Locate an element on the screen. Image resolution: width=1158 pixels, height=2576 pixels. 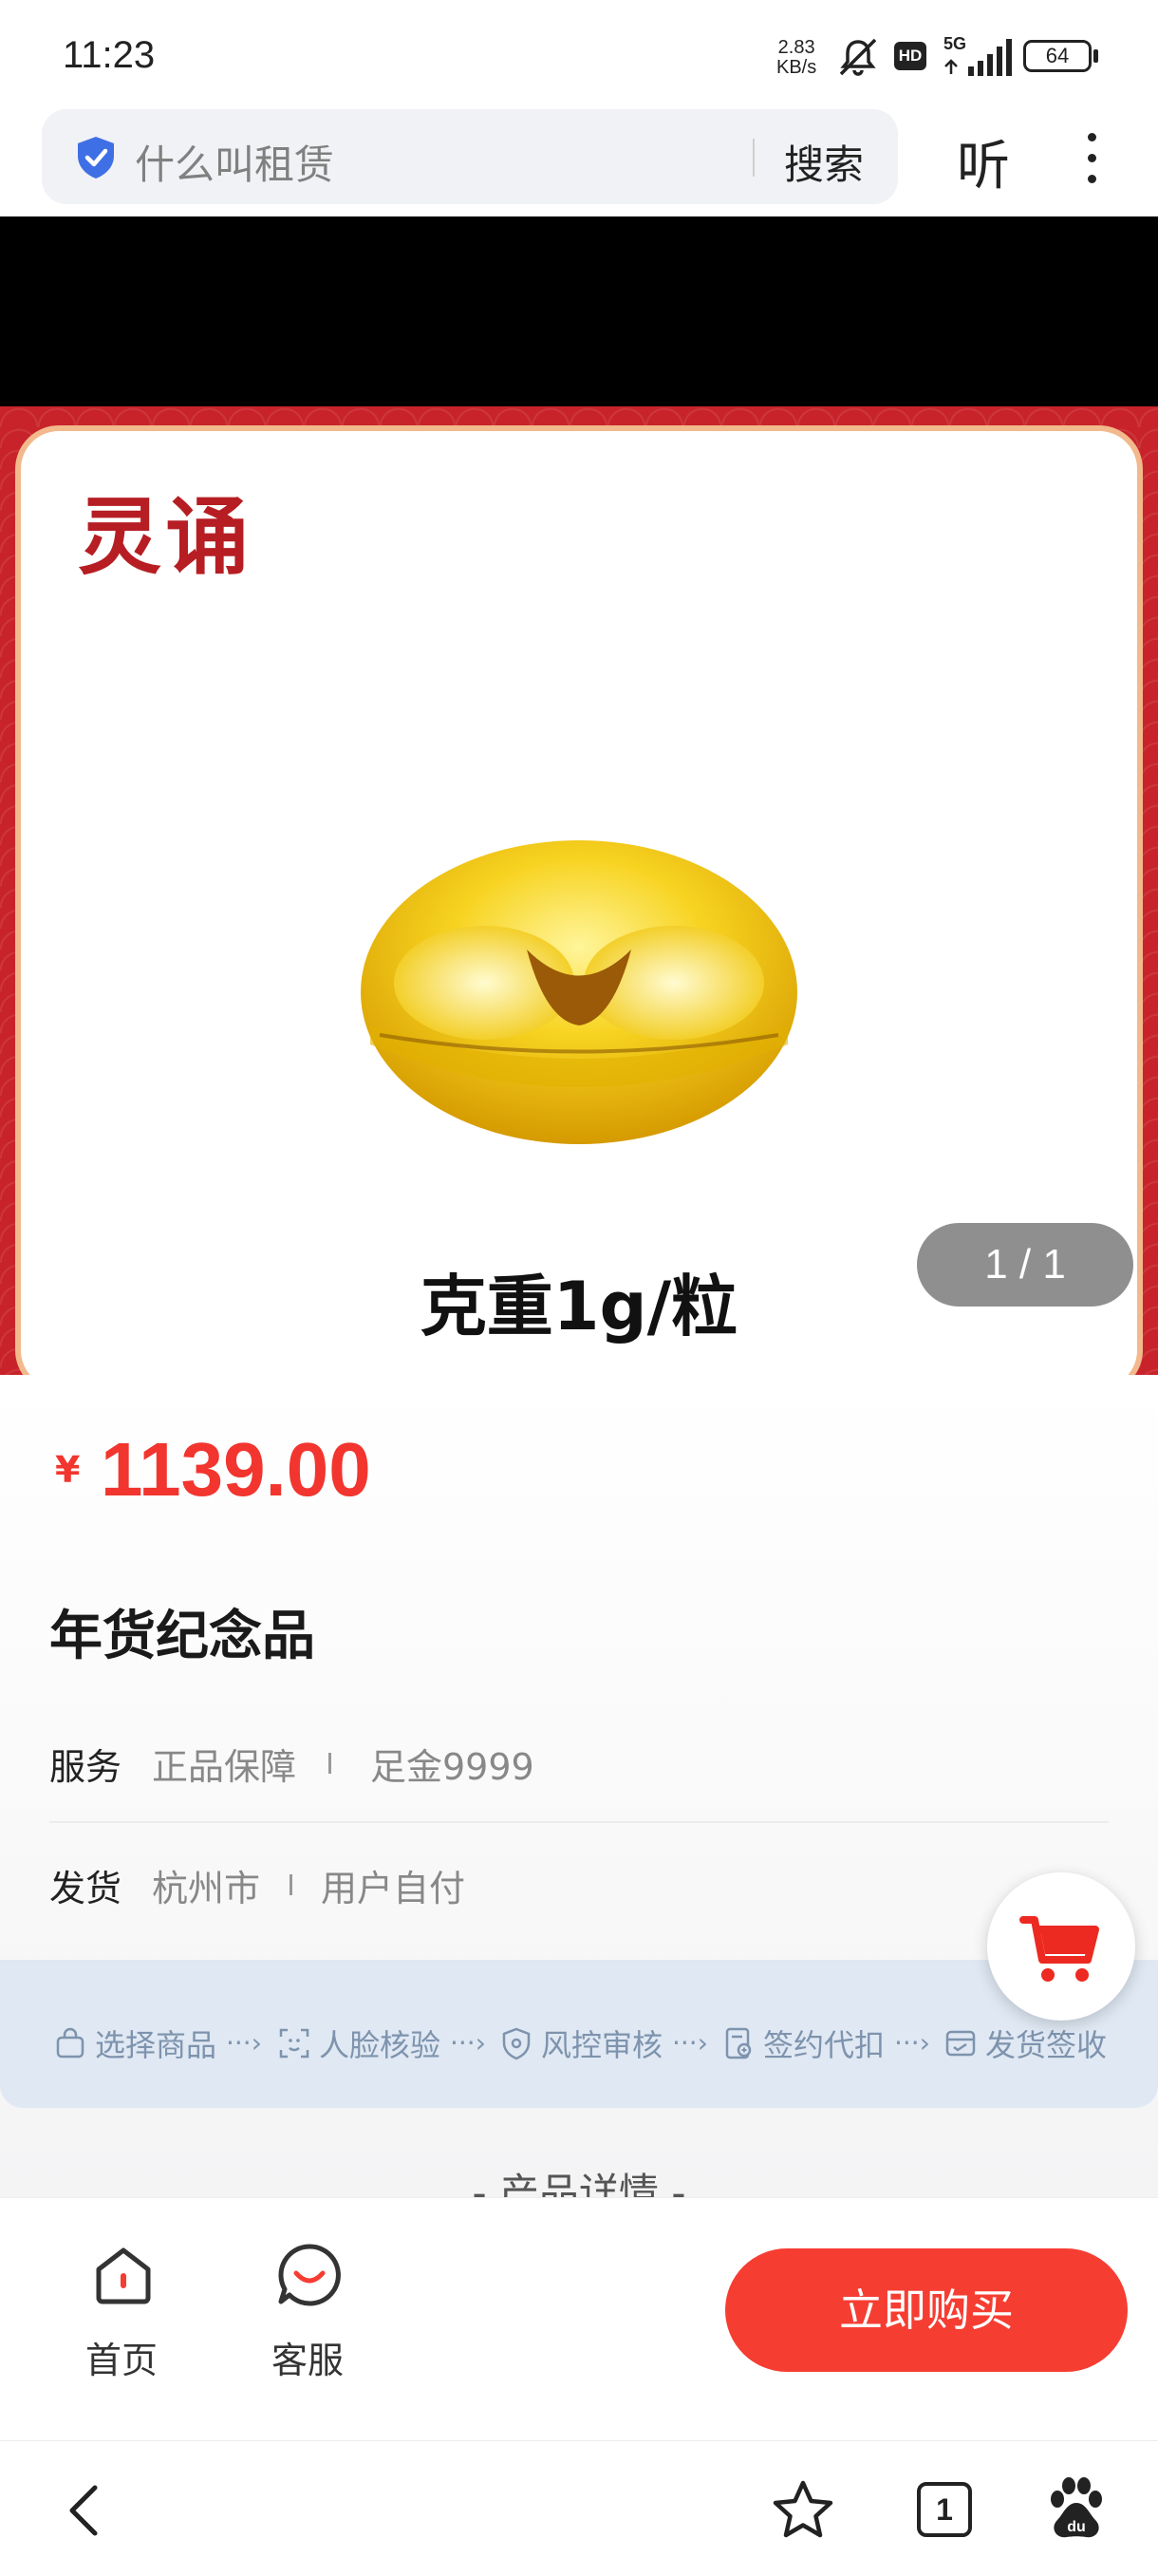
tabs-count-button: 1 is located at coordinates (944, 2509).